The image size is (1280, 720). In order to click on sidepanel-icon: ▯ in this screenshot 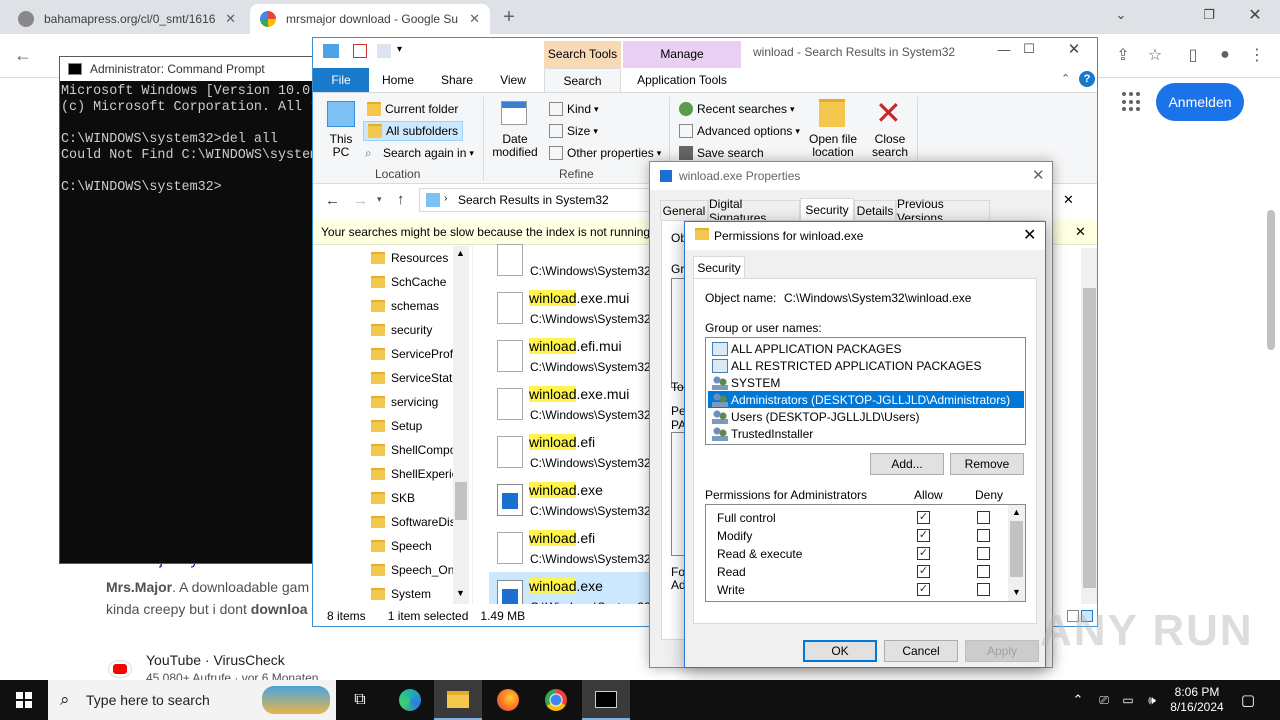, I will do `click(1193, 55)`.